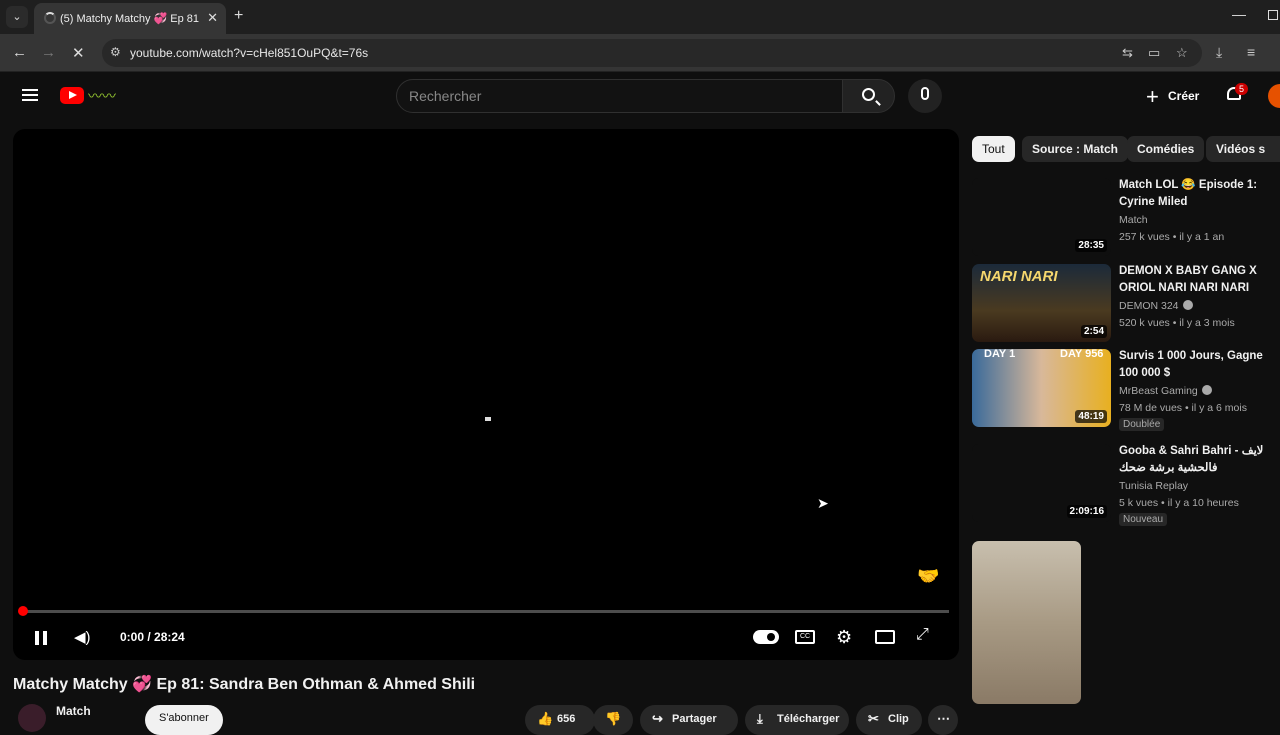  I want to click on more-actions-button: ⋯, so click(943, 720).